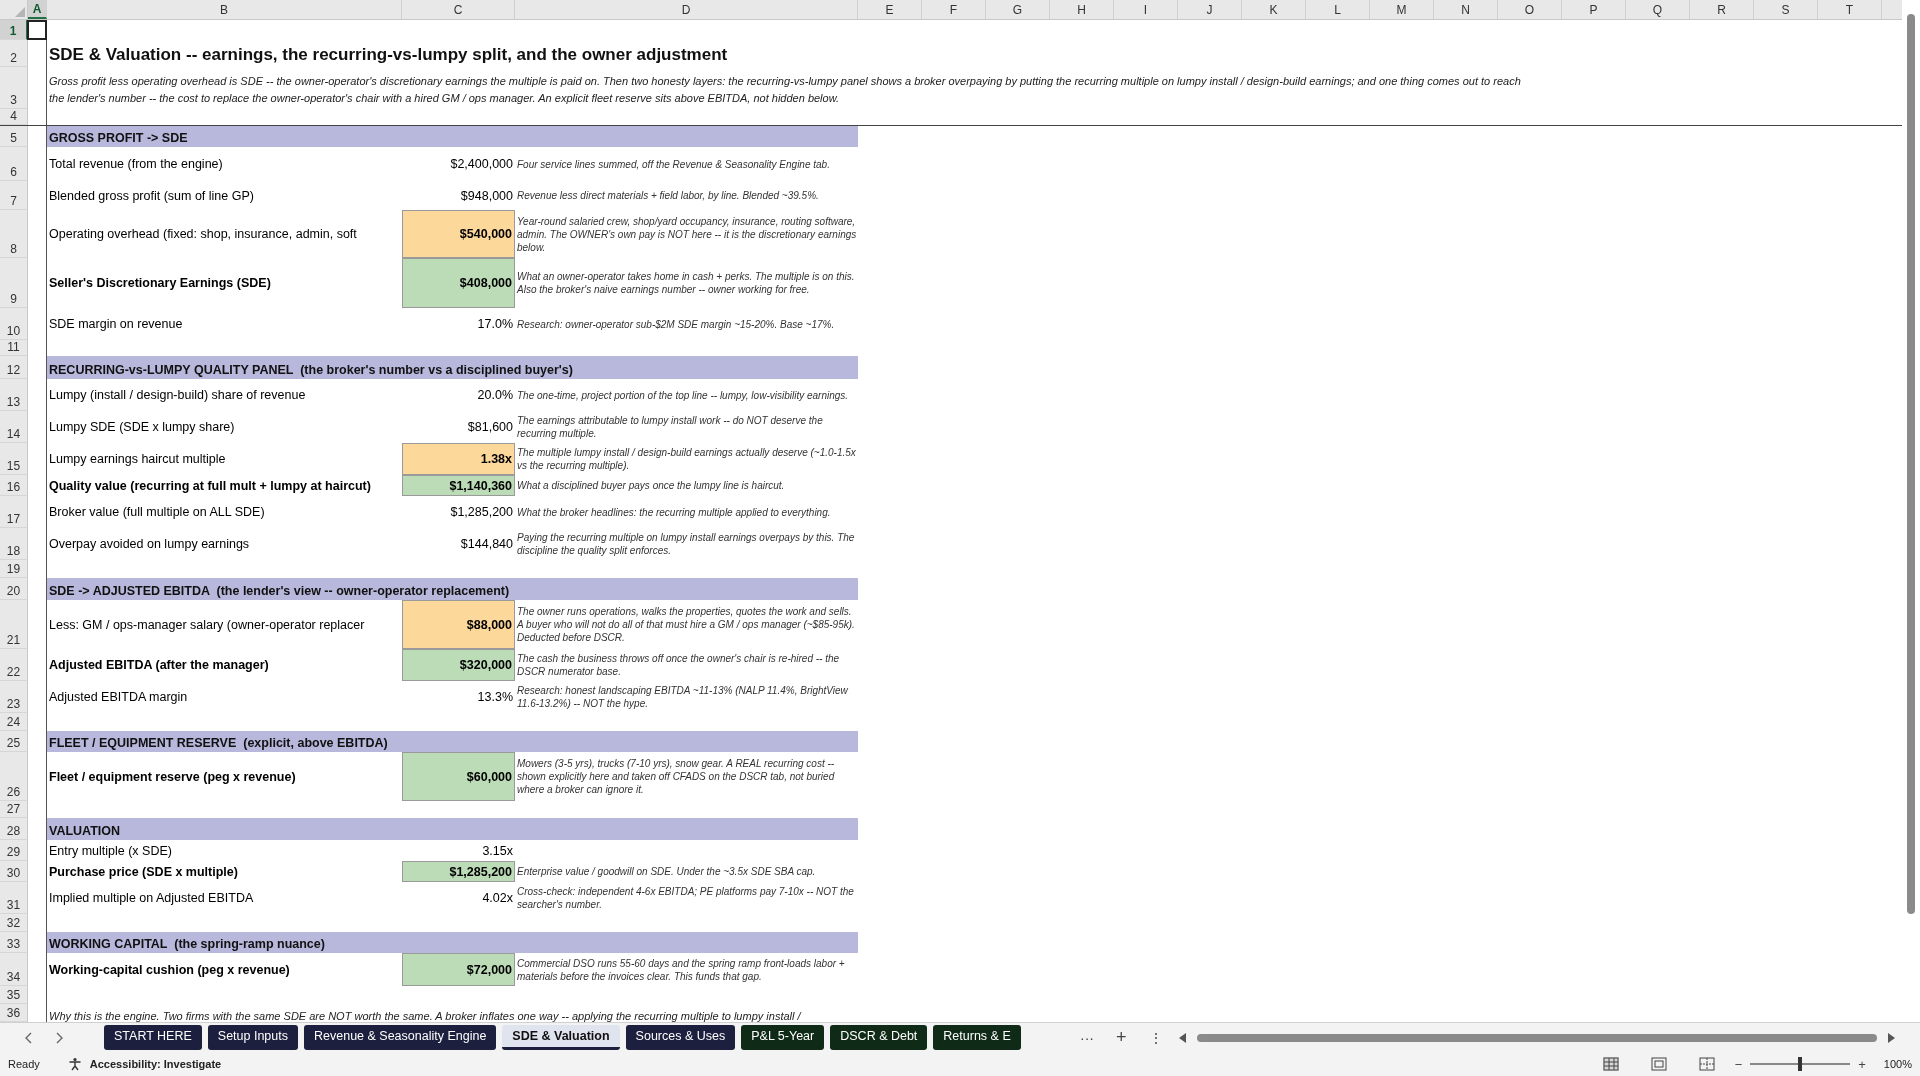 This screenshot has height=1076, width=1920. Describe the element at coordinates (14, 923) in the screenshot. I see `row-number: 32` at that location.